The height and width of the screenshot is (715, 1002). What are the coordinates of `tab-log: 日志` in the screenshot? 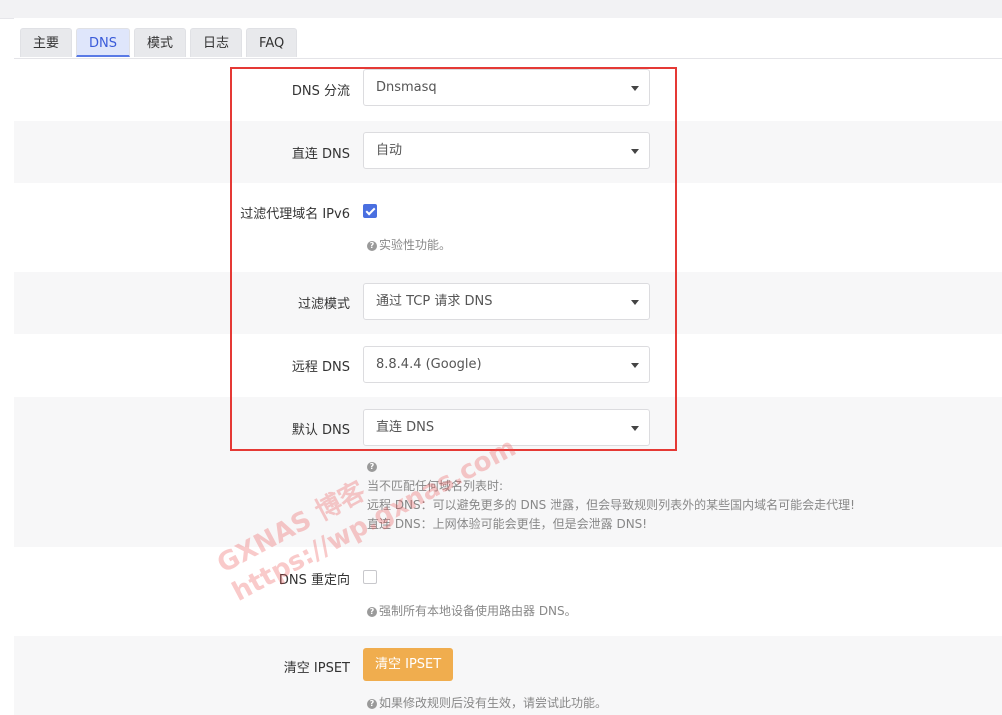 It's located at (216, 42).